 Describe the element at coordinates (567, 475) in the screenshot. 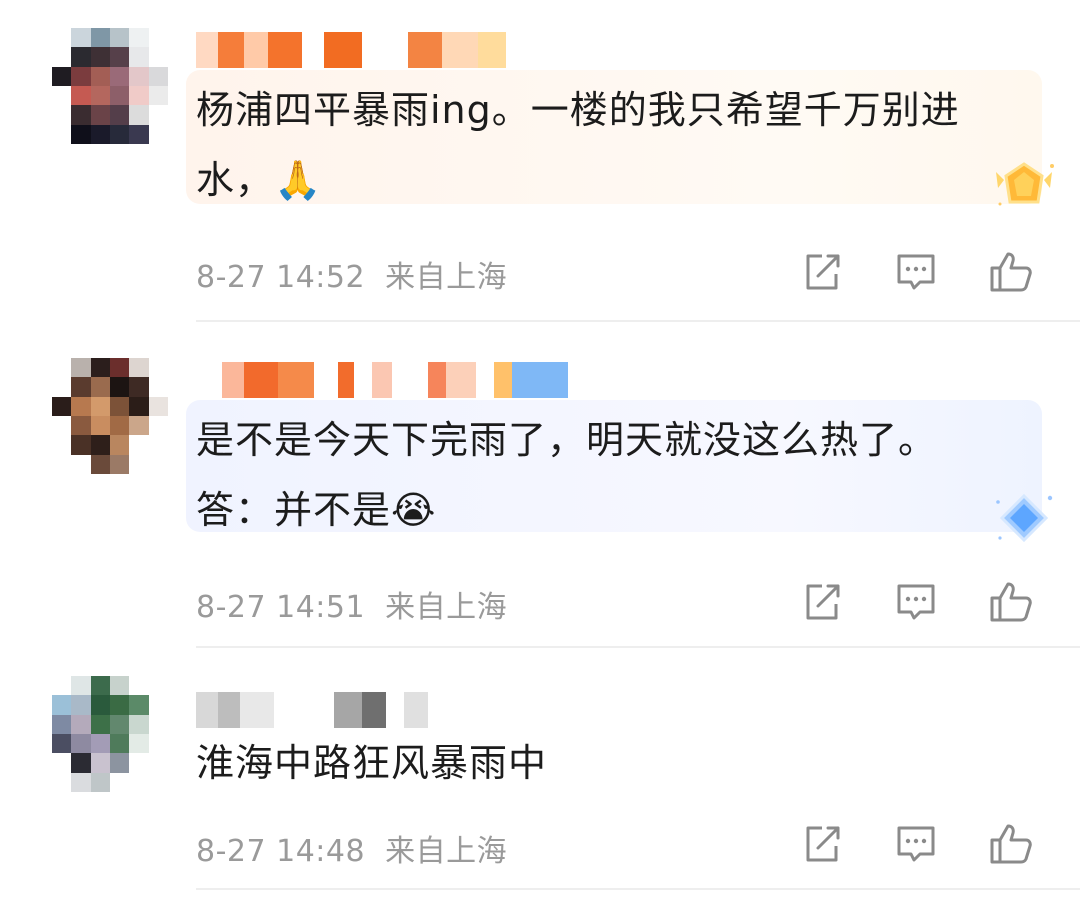

I see `comment-text: 是不是今天下完雨了，明天就没这么热了。答：并不是😭` at that location.